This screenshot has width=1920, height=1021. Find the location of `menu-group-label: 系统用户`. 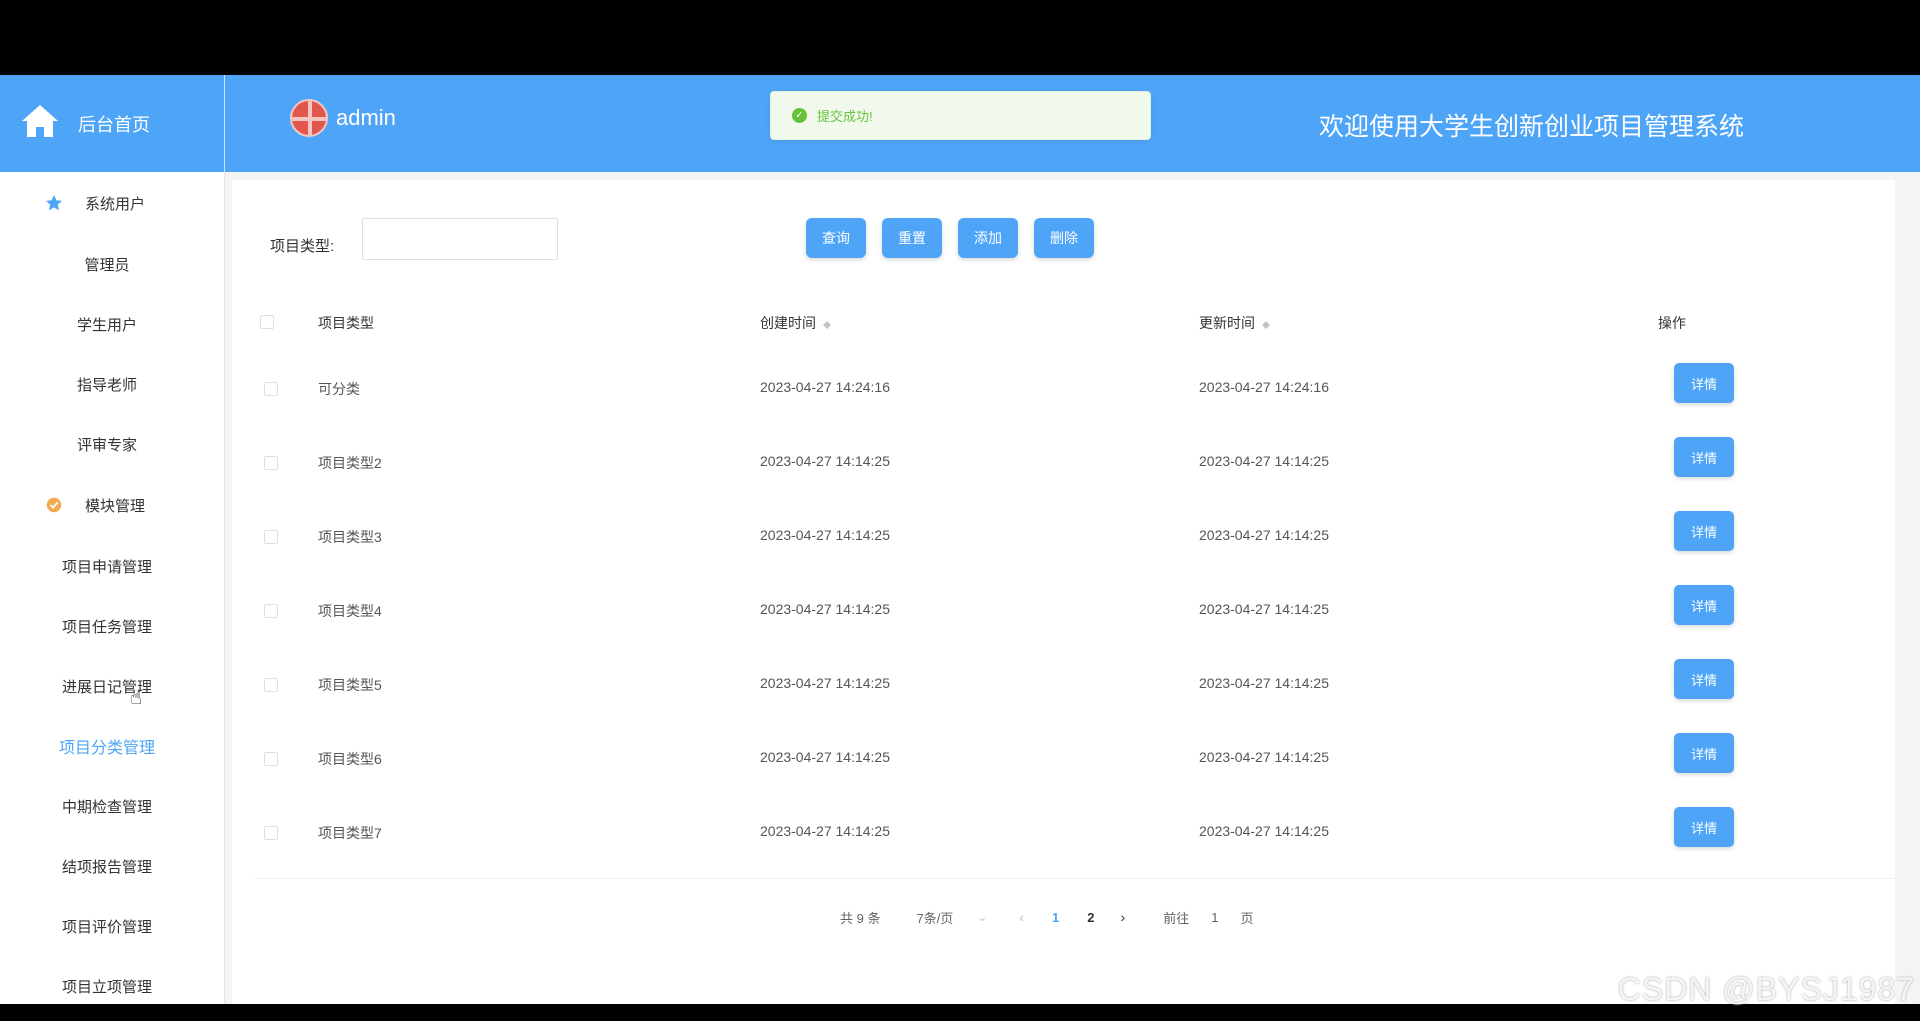

menu-group-label: 系统用户 is located at coordinates (115, 204).